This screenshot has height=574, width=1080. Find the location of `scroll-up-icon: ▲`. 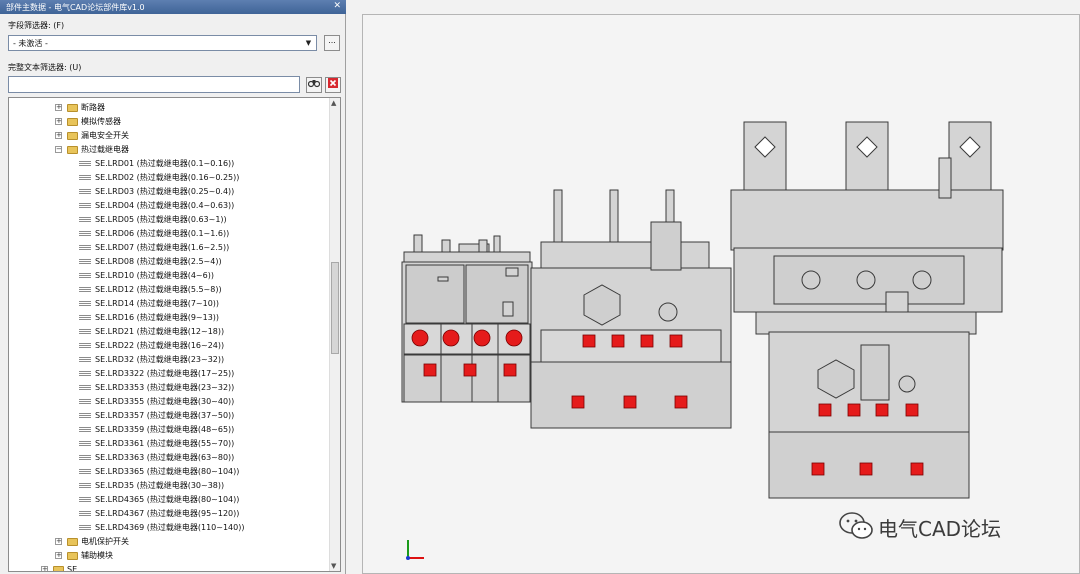

scroll-up-icon: ▲ is located at coordinates (333, 103).